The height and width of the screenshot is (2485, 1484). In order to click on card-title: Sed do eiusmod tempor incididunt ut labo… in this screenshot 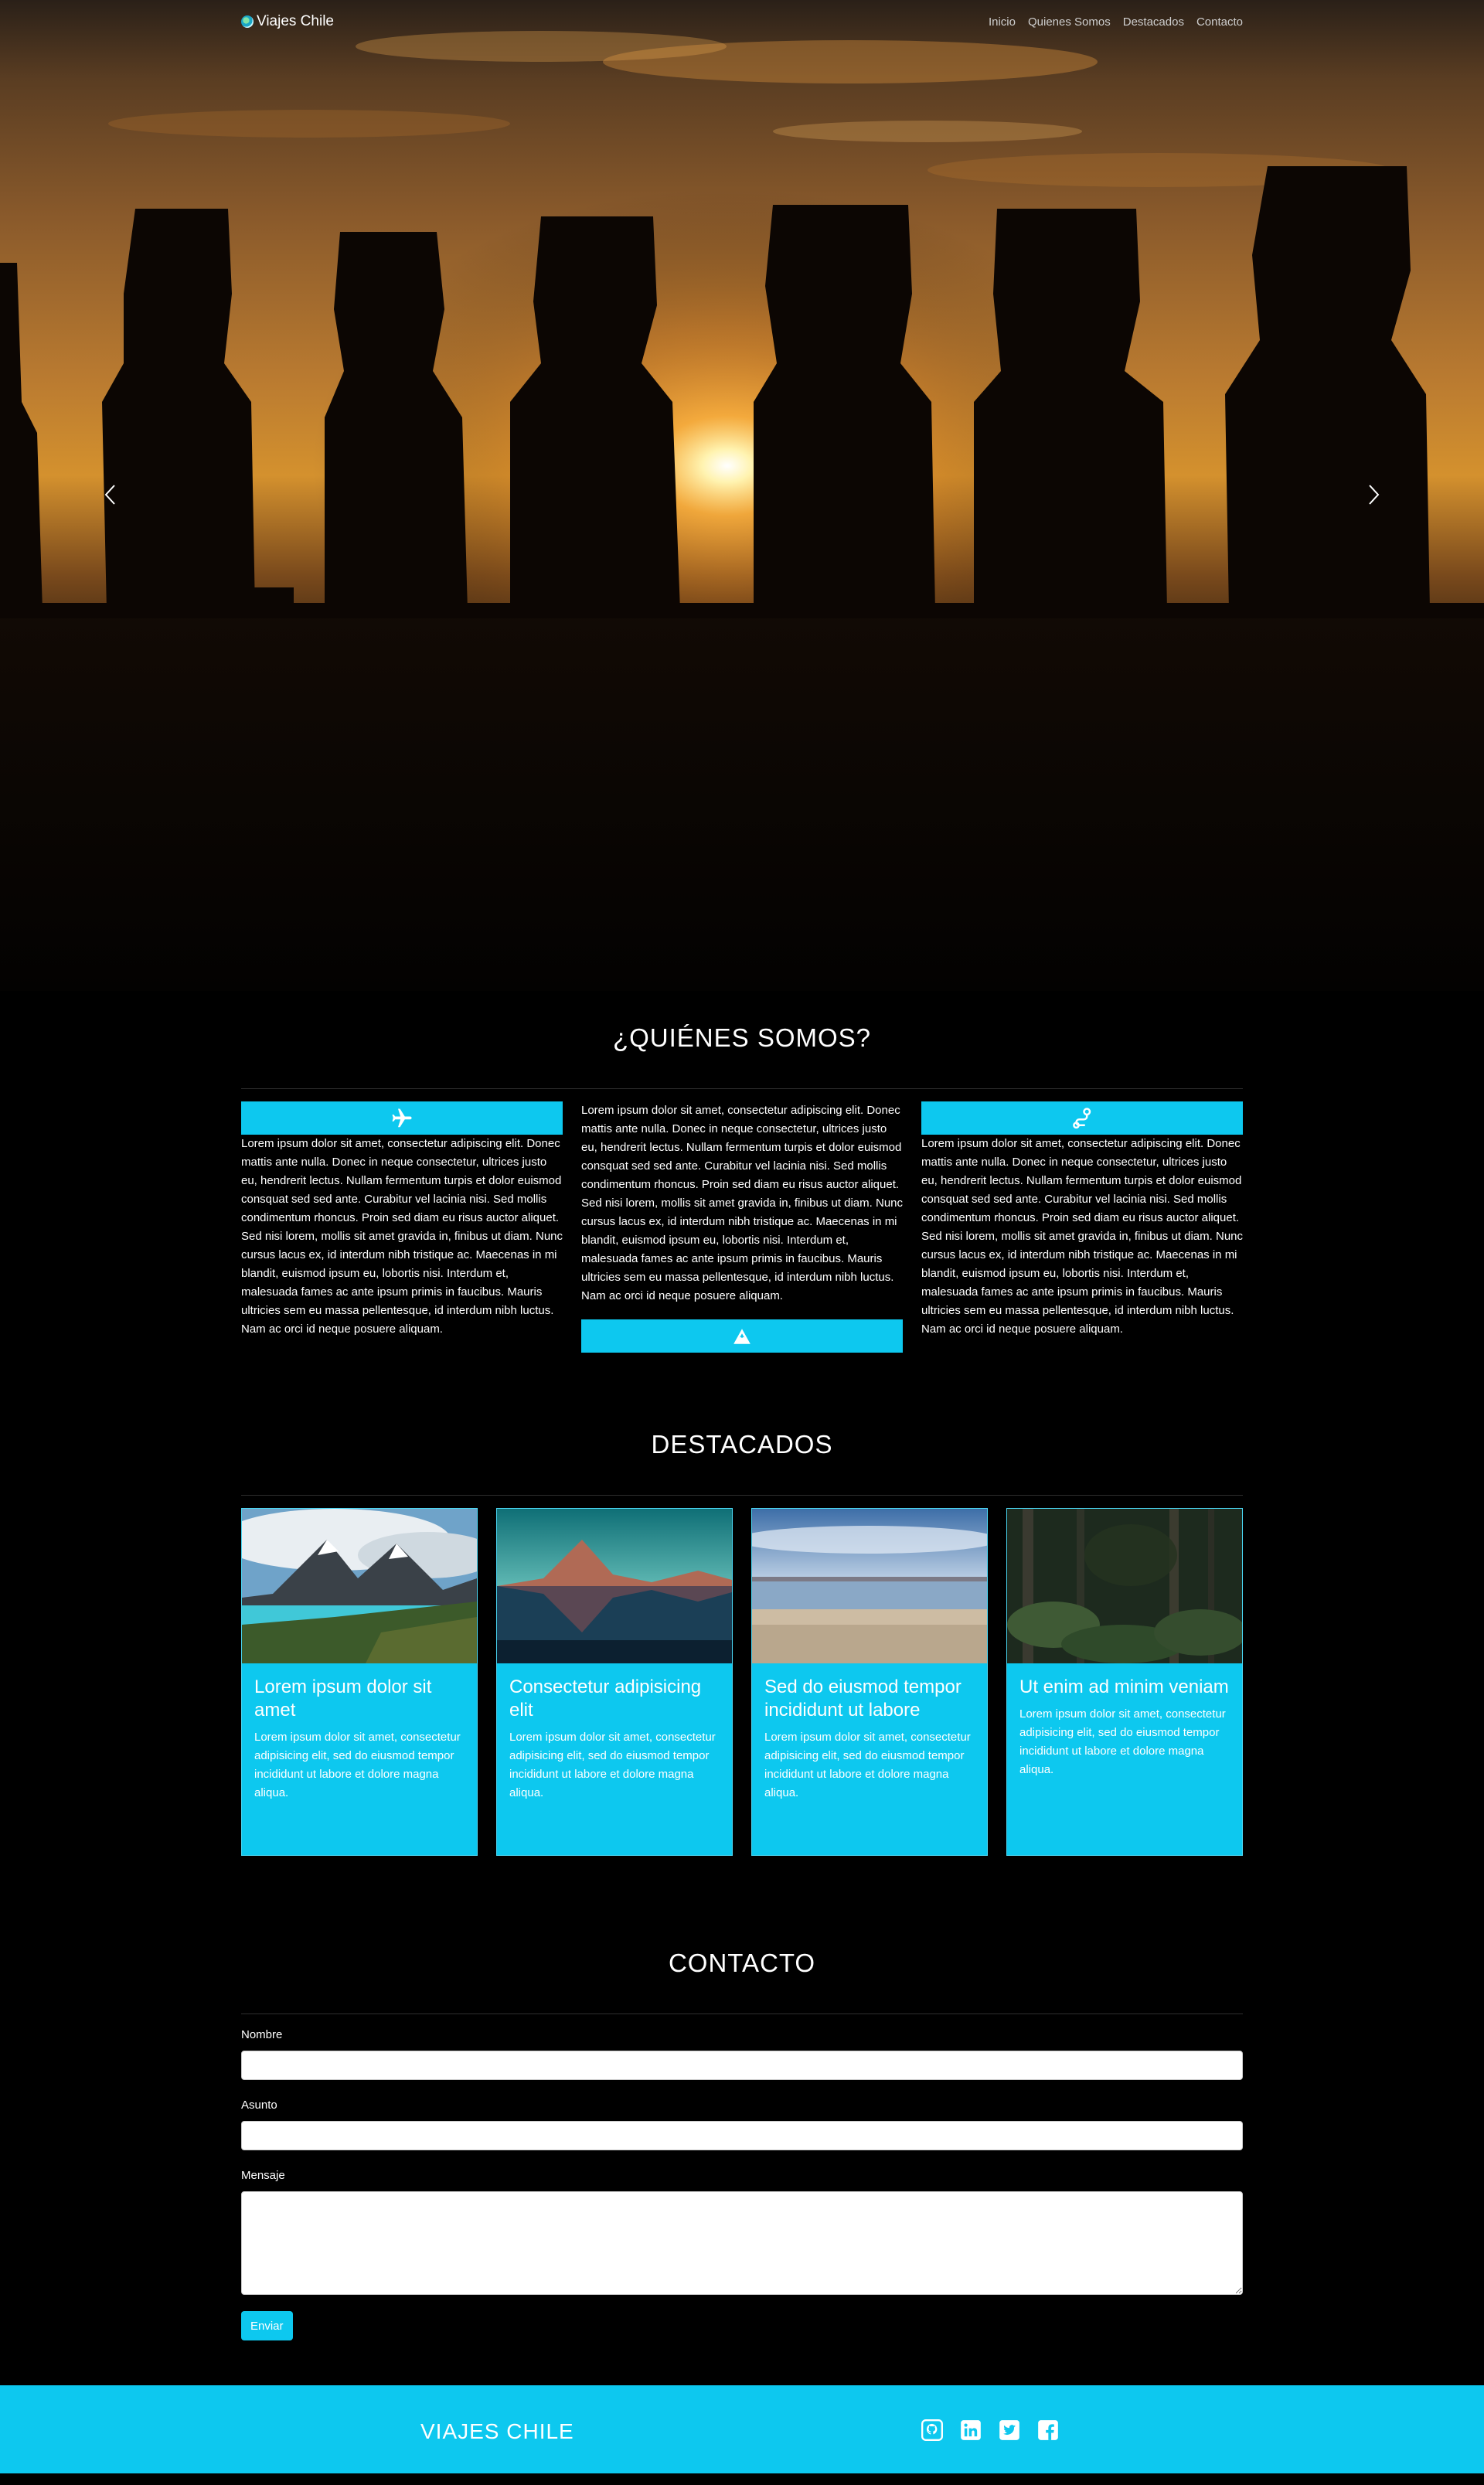, I will do `click(863, 1699)`.